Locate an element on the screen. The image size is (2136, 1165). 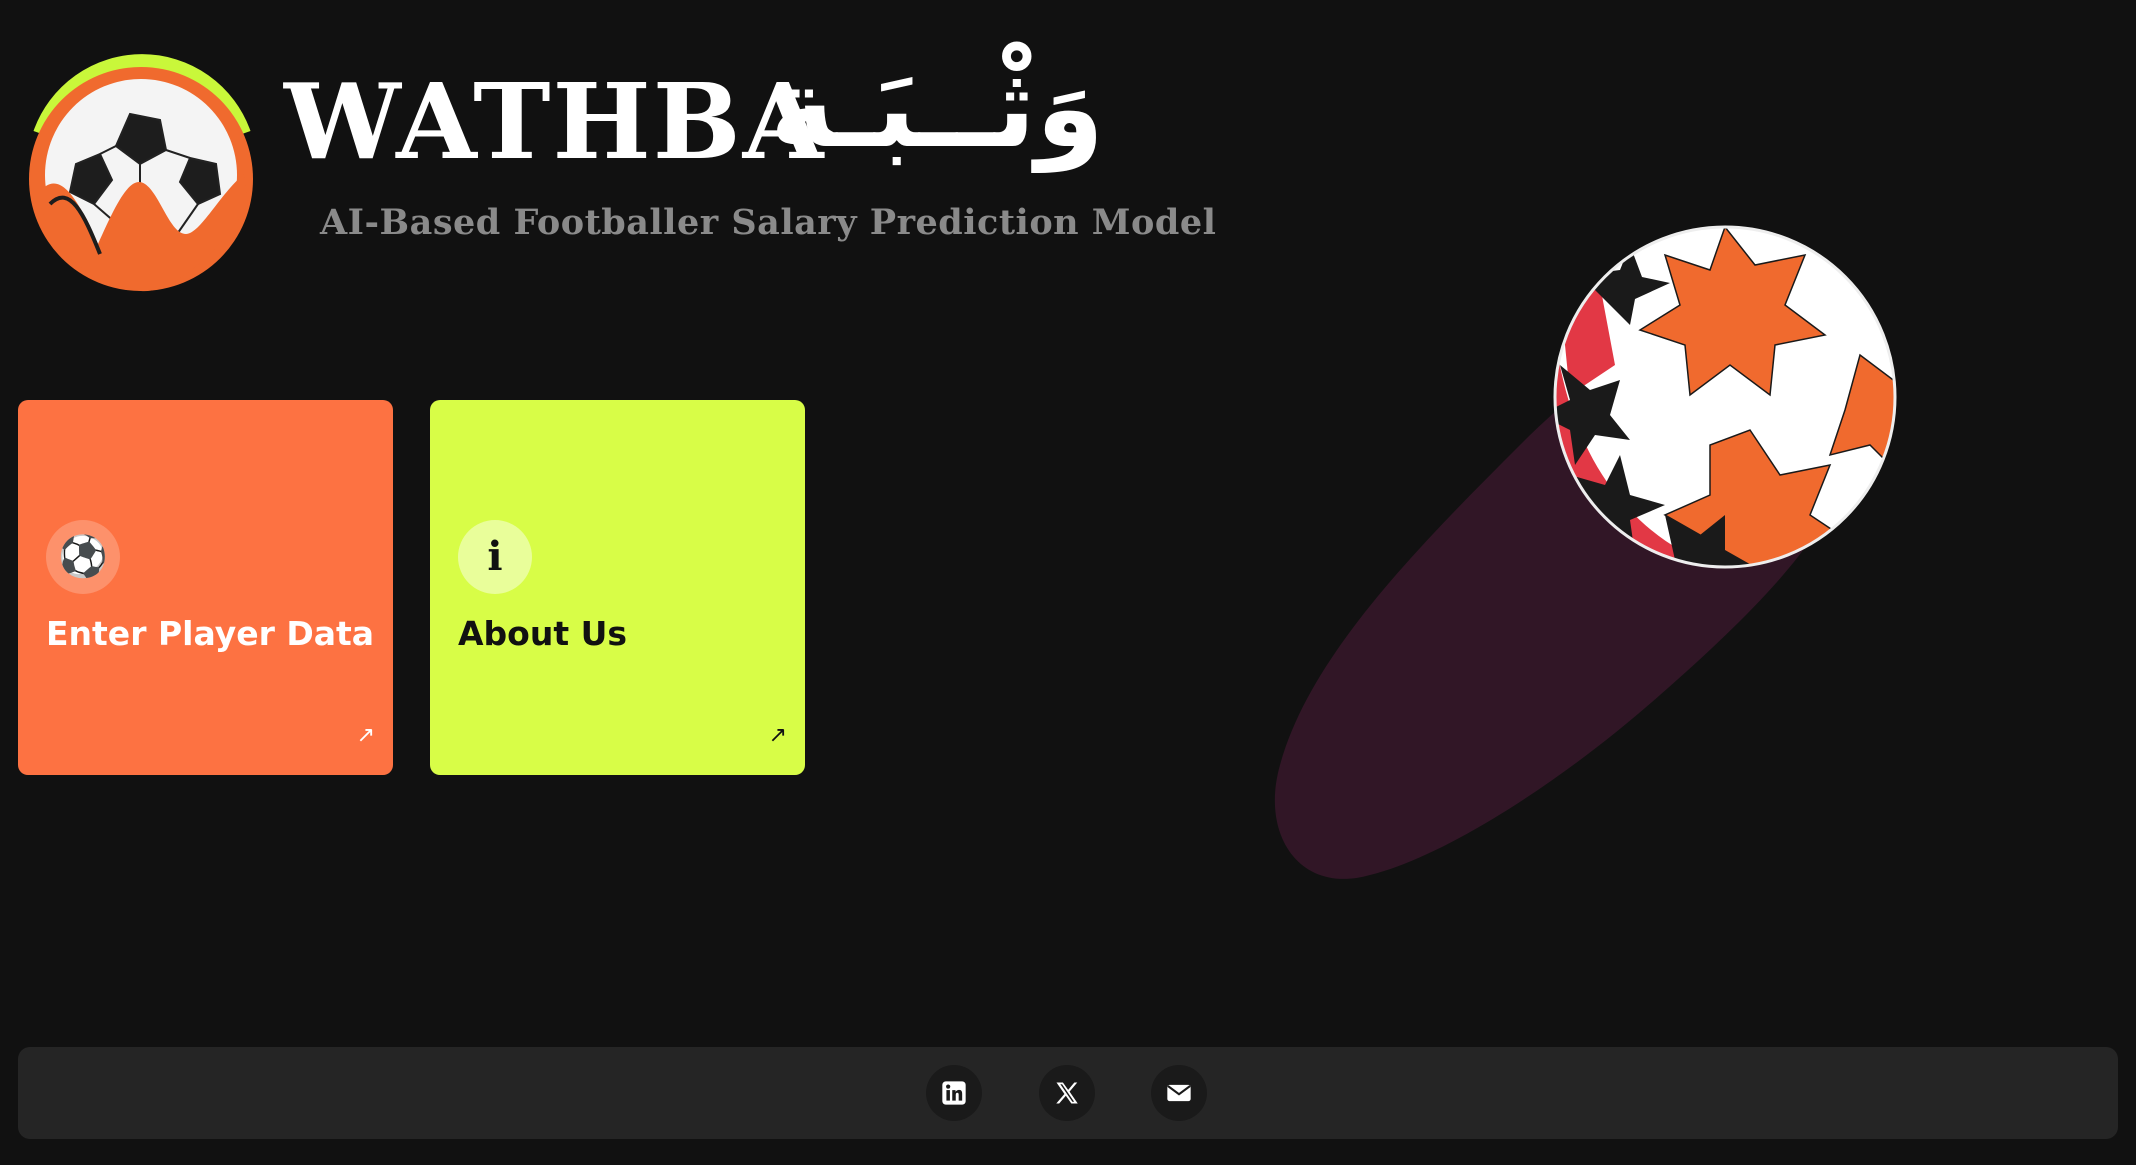
mail-icon is located at coordinates (1179, 1093).